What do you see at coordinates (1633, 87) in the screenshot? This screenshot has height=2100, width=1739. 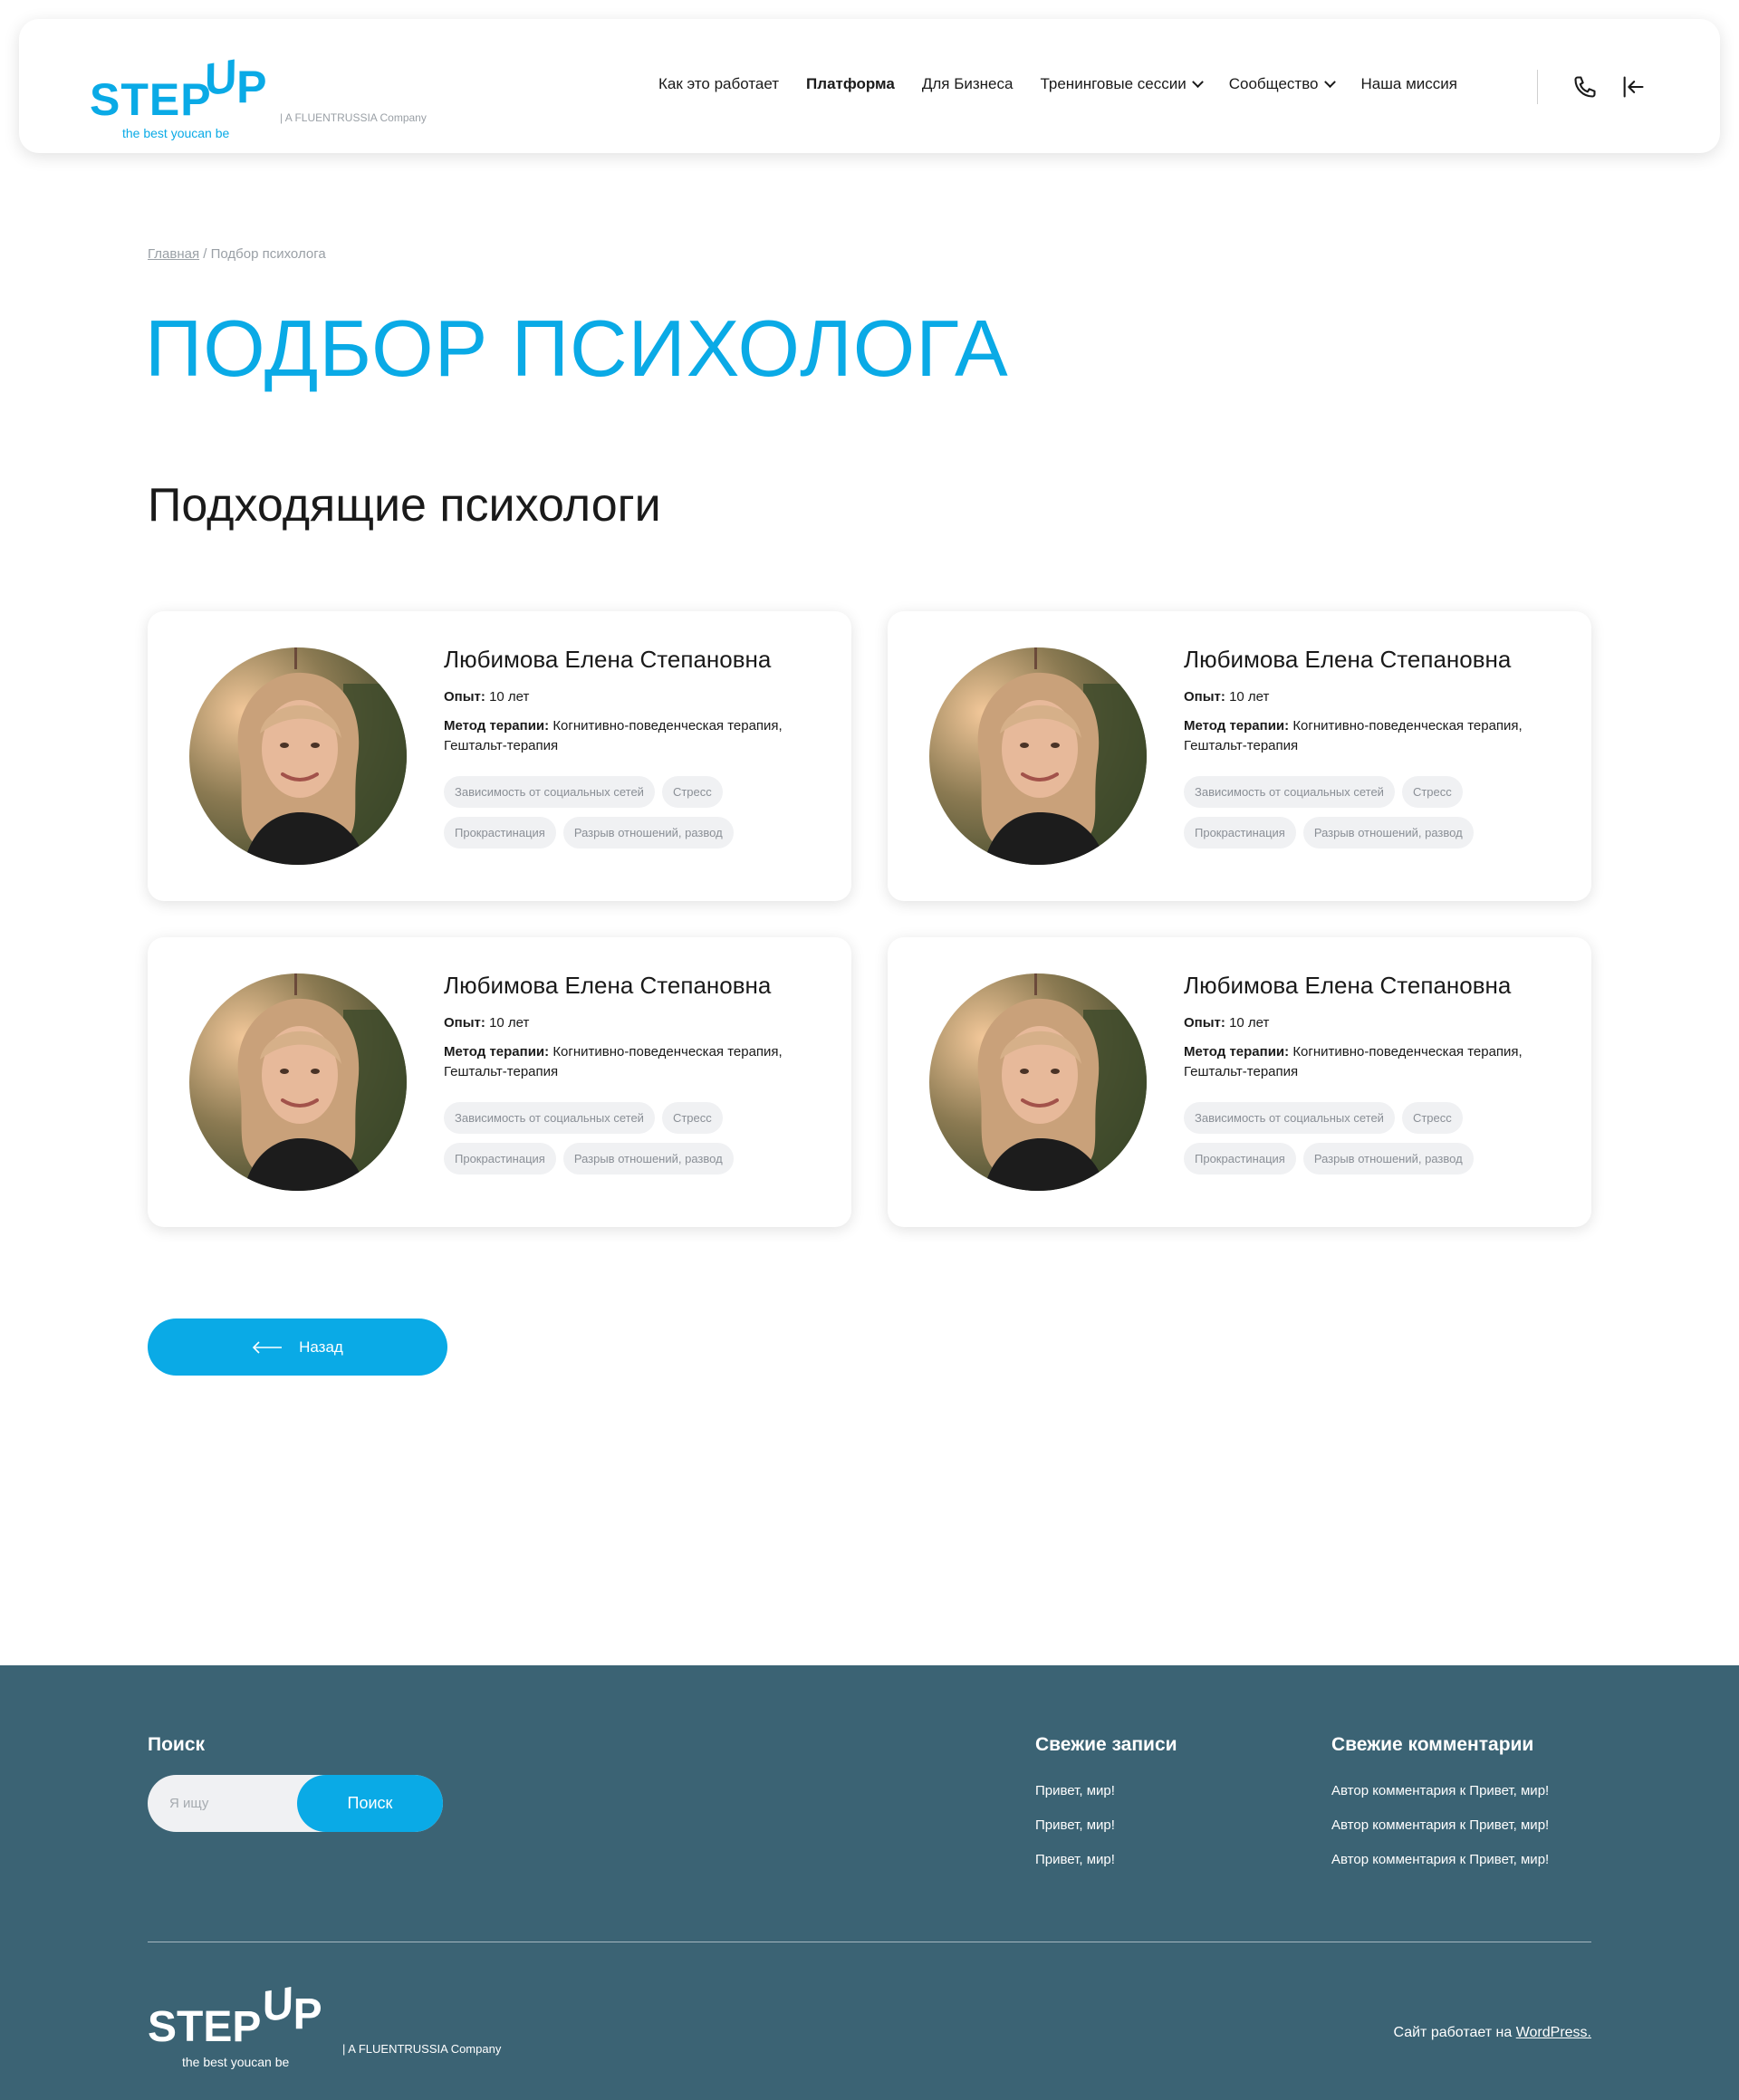 I see `login-icon` at bounding box center [1633, 87].